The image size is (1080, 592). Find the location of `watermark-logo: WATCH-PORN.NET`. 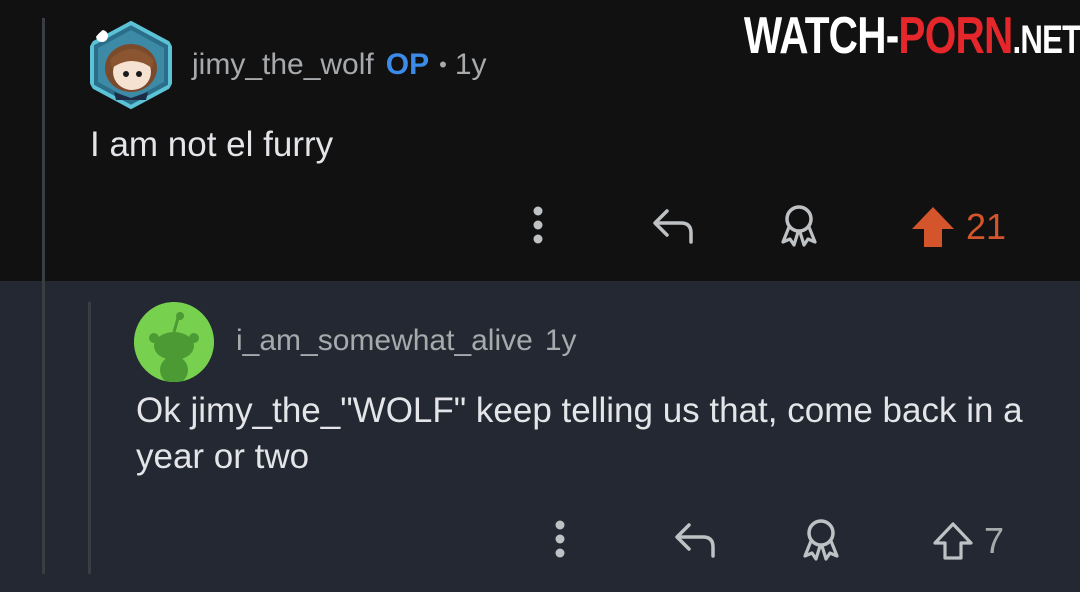

watermark-logo: WATCH-PORN.NET is located at coordinates (911, 36).